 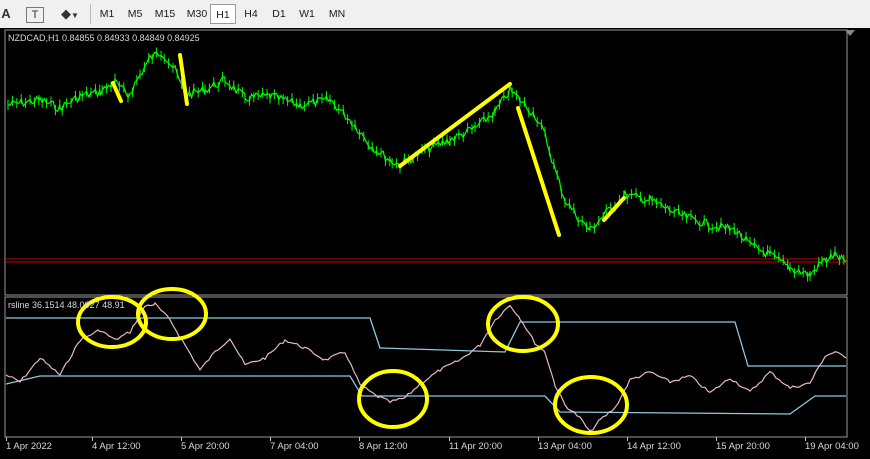 What do you see at coordinates (832, 446) in the screenshot?
I see `x-axis-label: 19 Apr 04:00` at bounding box center [832, 446].